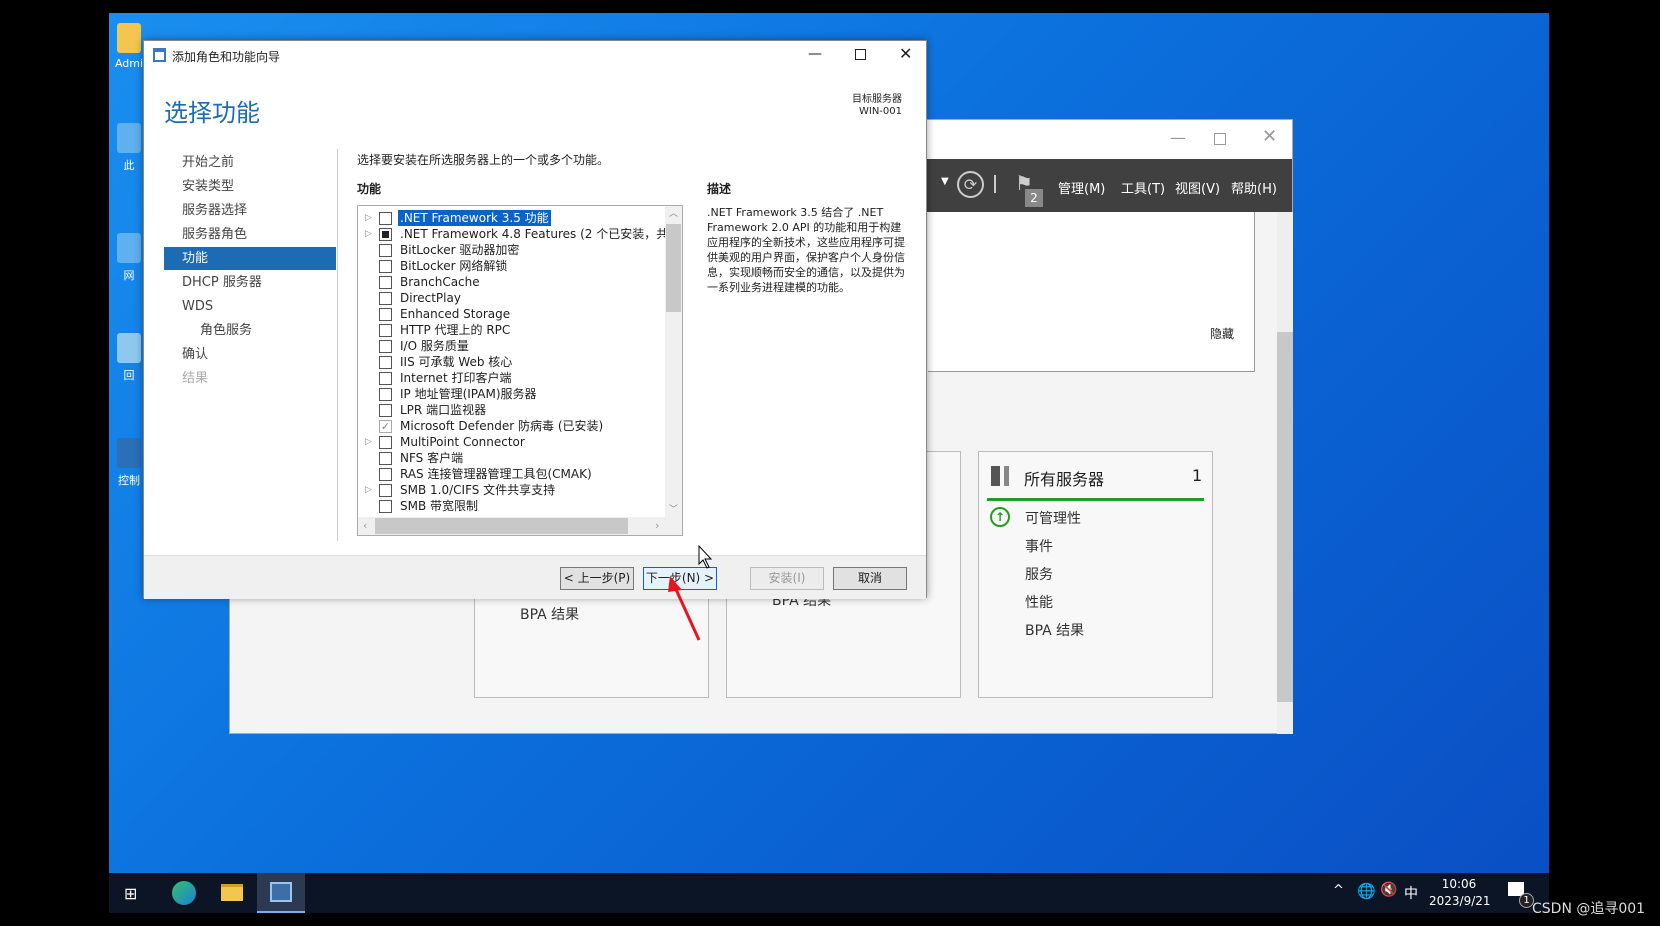  I want to click on feature-label: Microsoft Defender 防病毒 (已安装), so click(501, 426).